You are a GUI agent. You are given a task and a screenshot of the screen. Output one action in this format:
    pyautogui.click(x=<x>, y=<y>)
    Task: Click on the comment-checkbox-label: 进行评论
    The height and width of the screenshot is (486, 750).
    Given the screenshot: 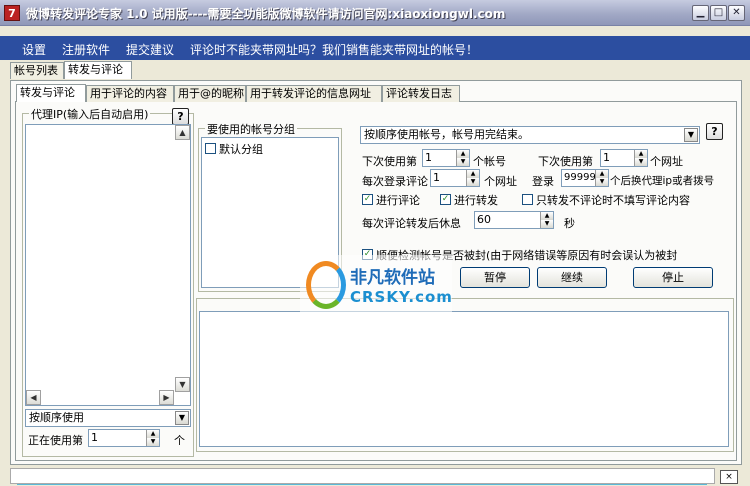 What is the action you would take?
    pyautogui.click(x=398, y=200)
    